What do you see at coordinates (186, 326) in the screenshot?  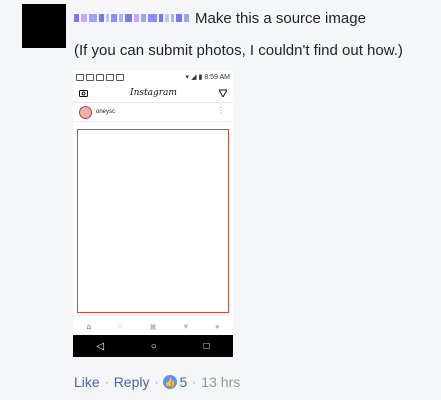 I see `heart-icon: ♥` at bounding box center [186, 326].